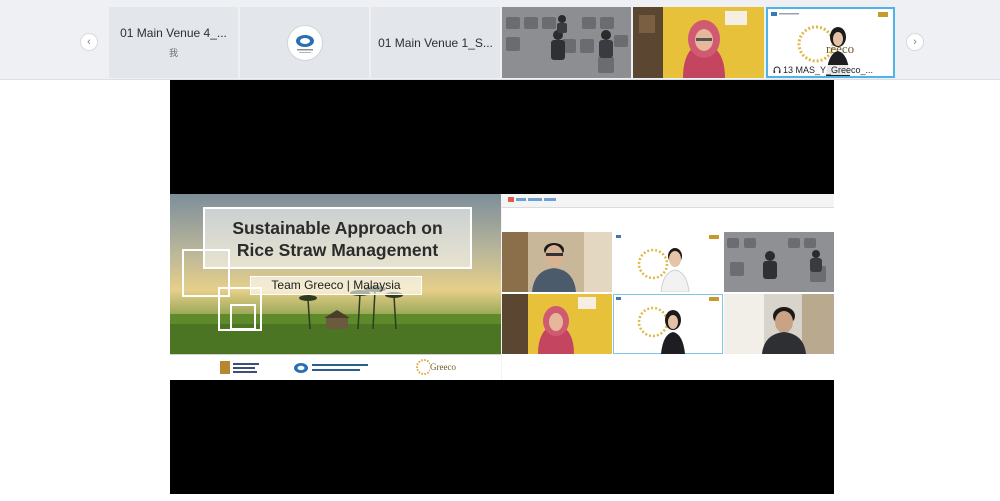 Image resolution: width=1000 pixels, height=501 pixels. I want to click on slide-team-label: Team Greeco | Malaysia, so click(336, 285).